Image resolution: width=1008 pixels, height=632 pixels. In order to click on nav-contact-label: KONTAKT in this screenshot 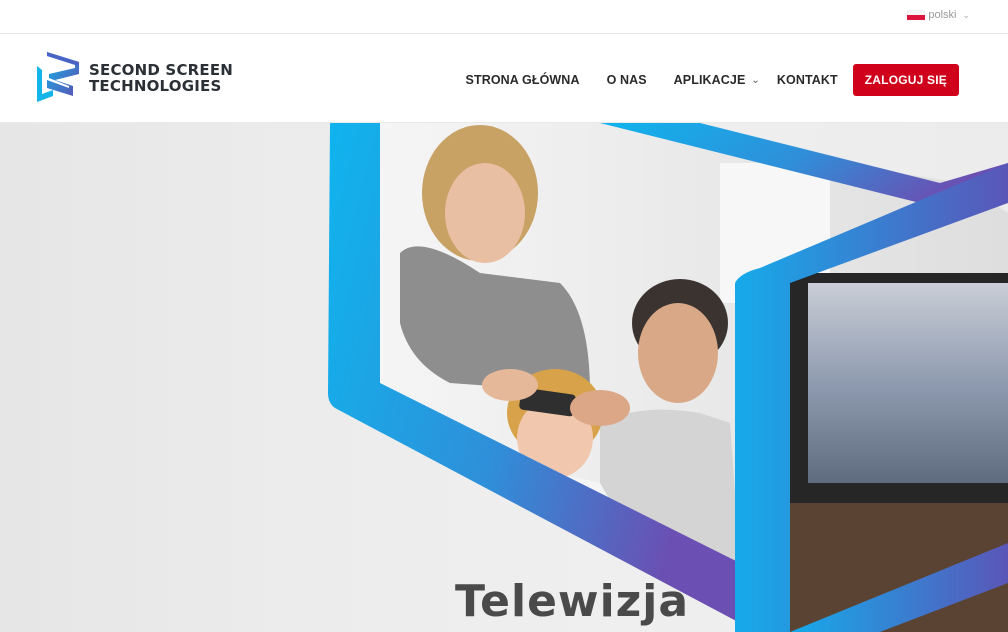, I will do `click(807, 80)`.